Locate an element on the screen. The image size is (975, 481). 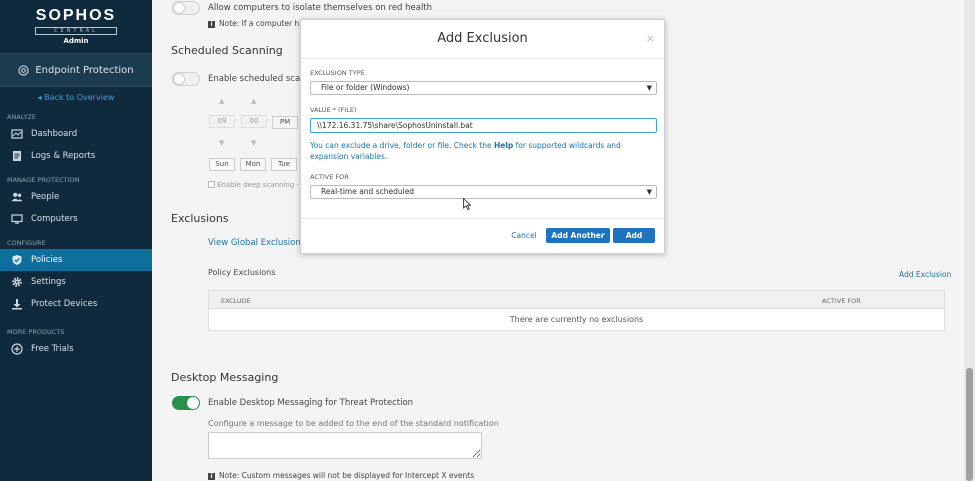
sidebar-item-computers: Computers is located at coordinates (76, 219).